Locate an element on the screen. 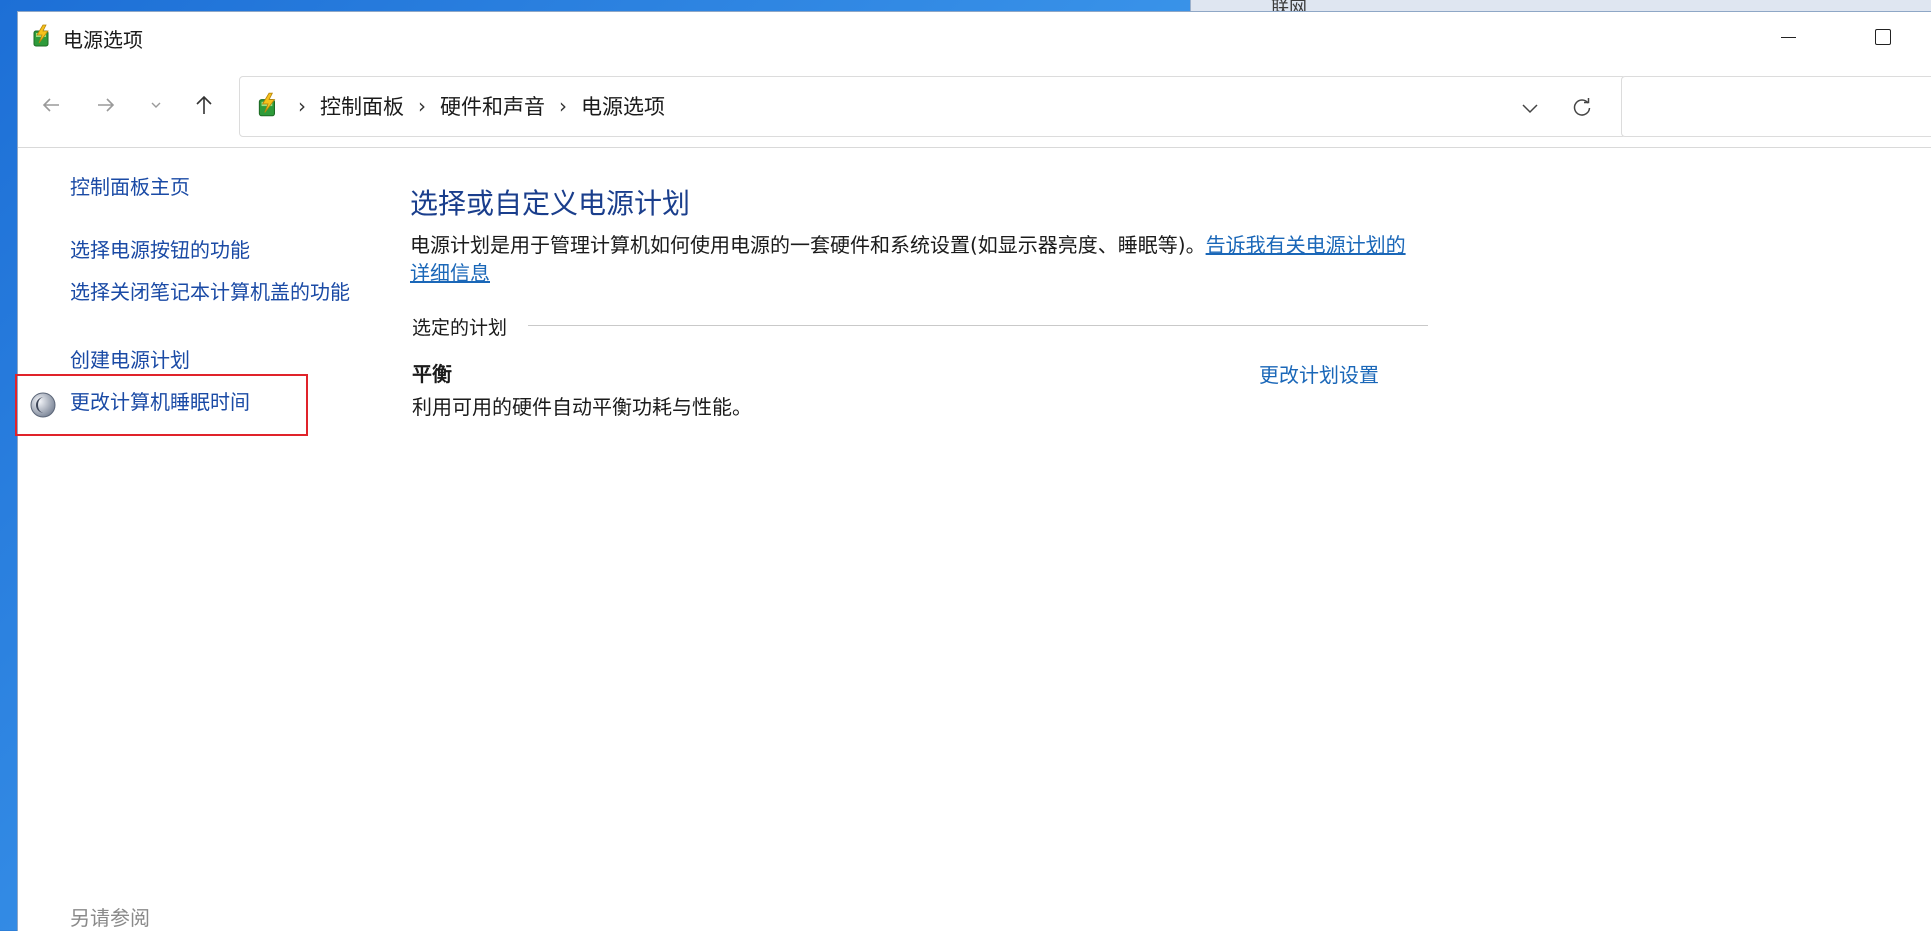 Image resolution: width=1931 pixels, height=931 pixels. title-bar: 电源选项 is located at coordinates (974, 37).